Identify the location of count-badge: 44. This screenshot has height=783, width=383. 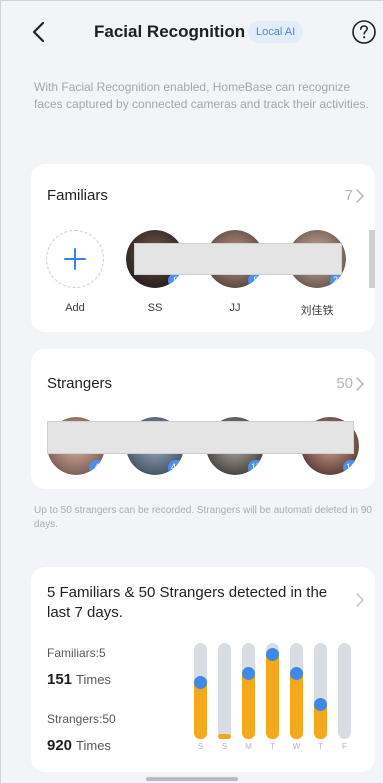
(175, 467).